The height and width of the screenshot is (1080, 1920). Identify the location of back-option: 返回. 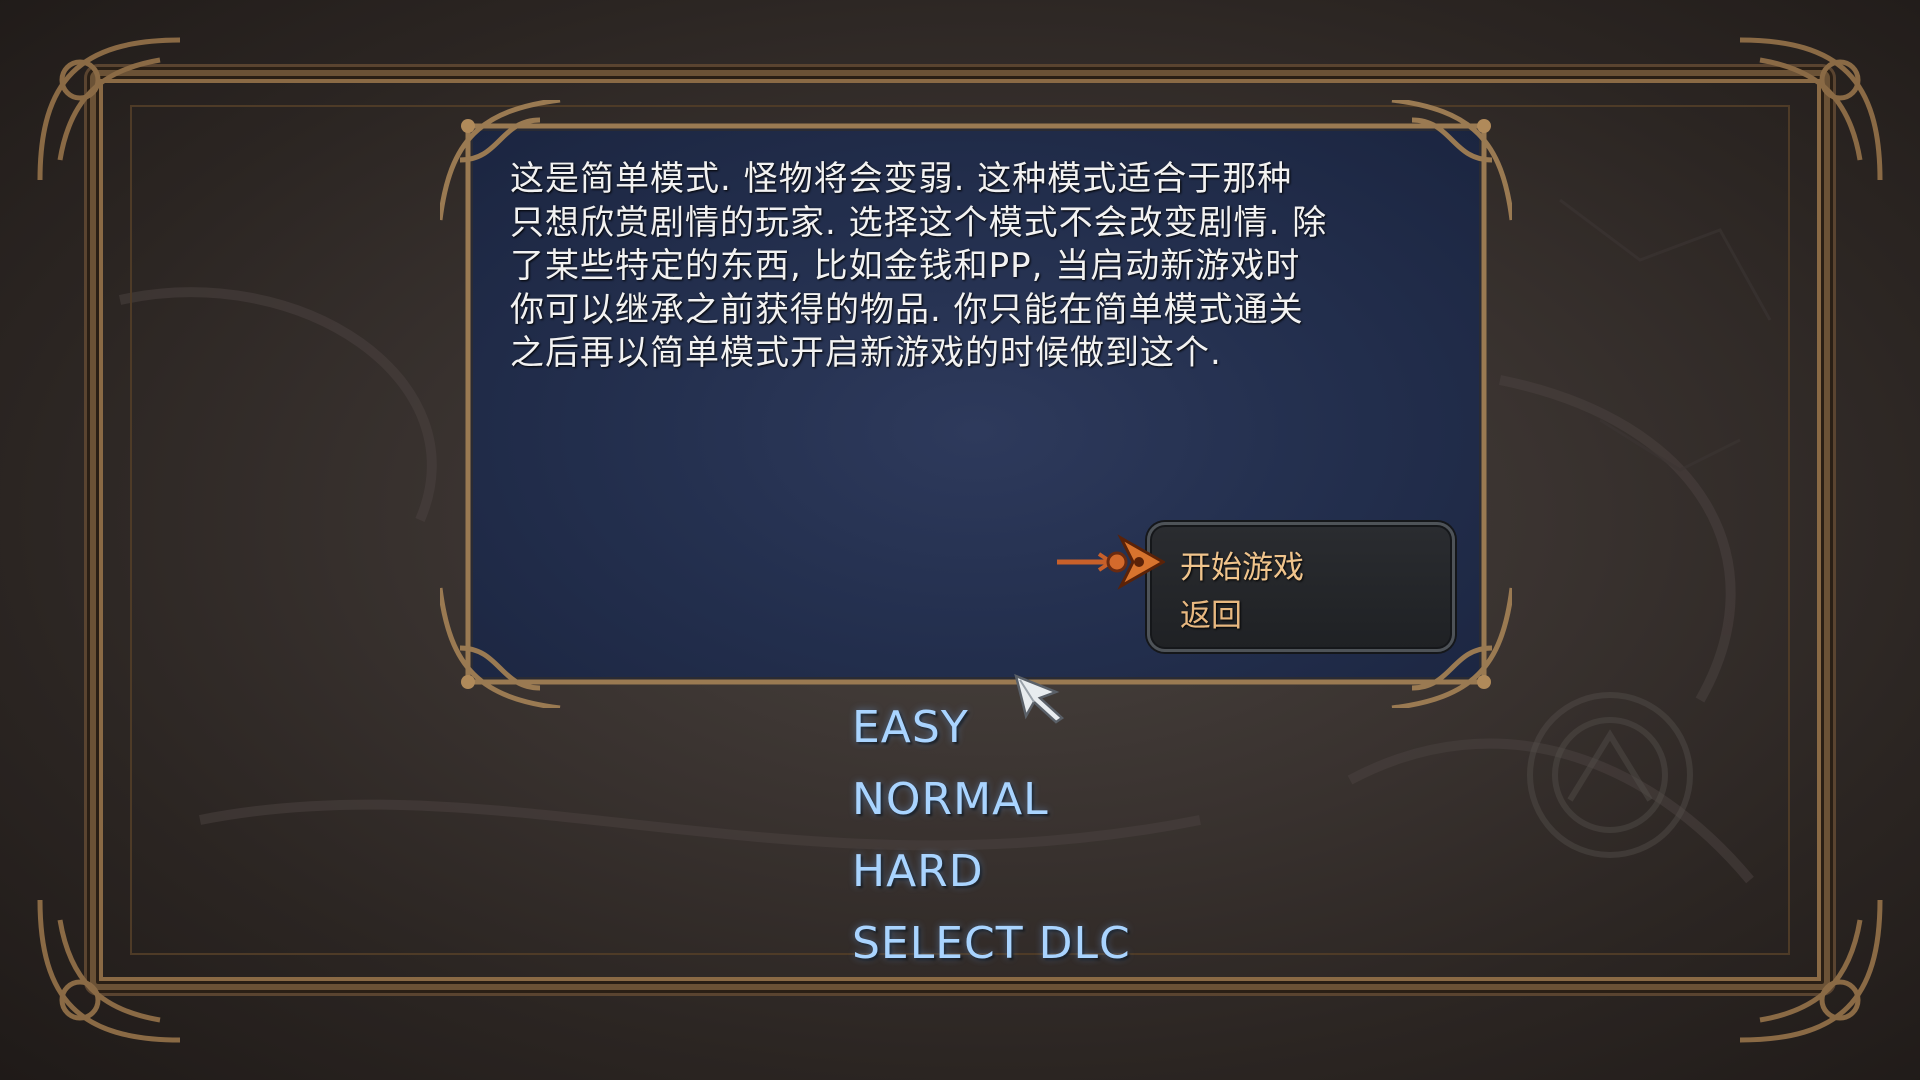
(1211, 612).